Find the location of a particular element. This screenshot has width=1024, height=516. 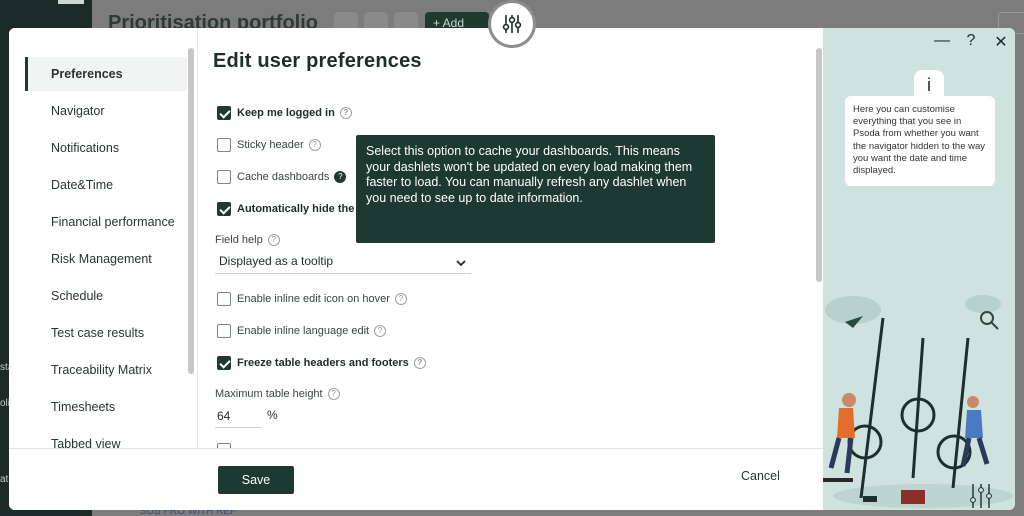

freeze-headers-option: Freeze table headers and footers ? is located at coordinates (321, 363).